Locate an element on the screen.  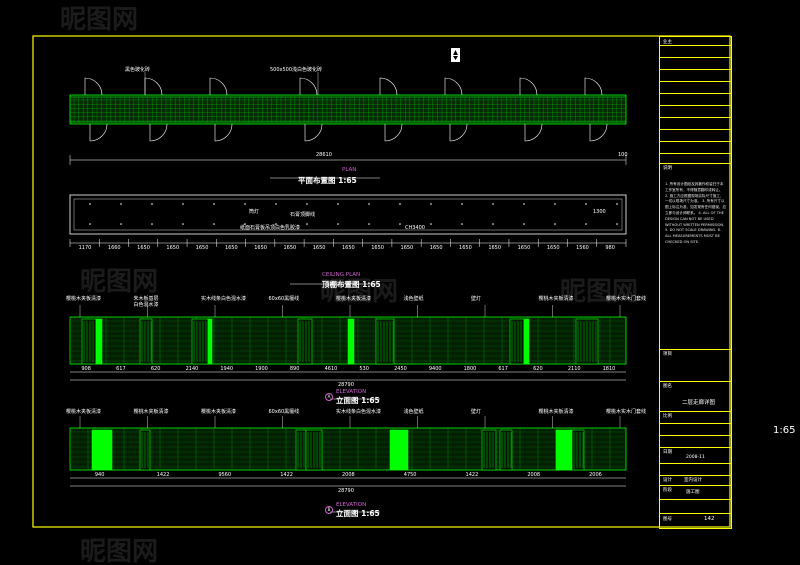
ceiling-label-height: CH3400 is located at coordinates (415, 228).